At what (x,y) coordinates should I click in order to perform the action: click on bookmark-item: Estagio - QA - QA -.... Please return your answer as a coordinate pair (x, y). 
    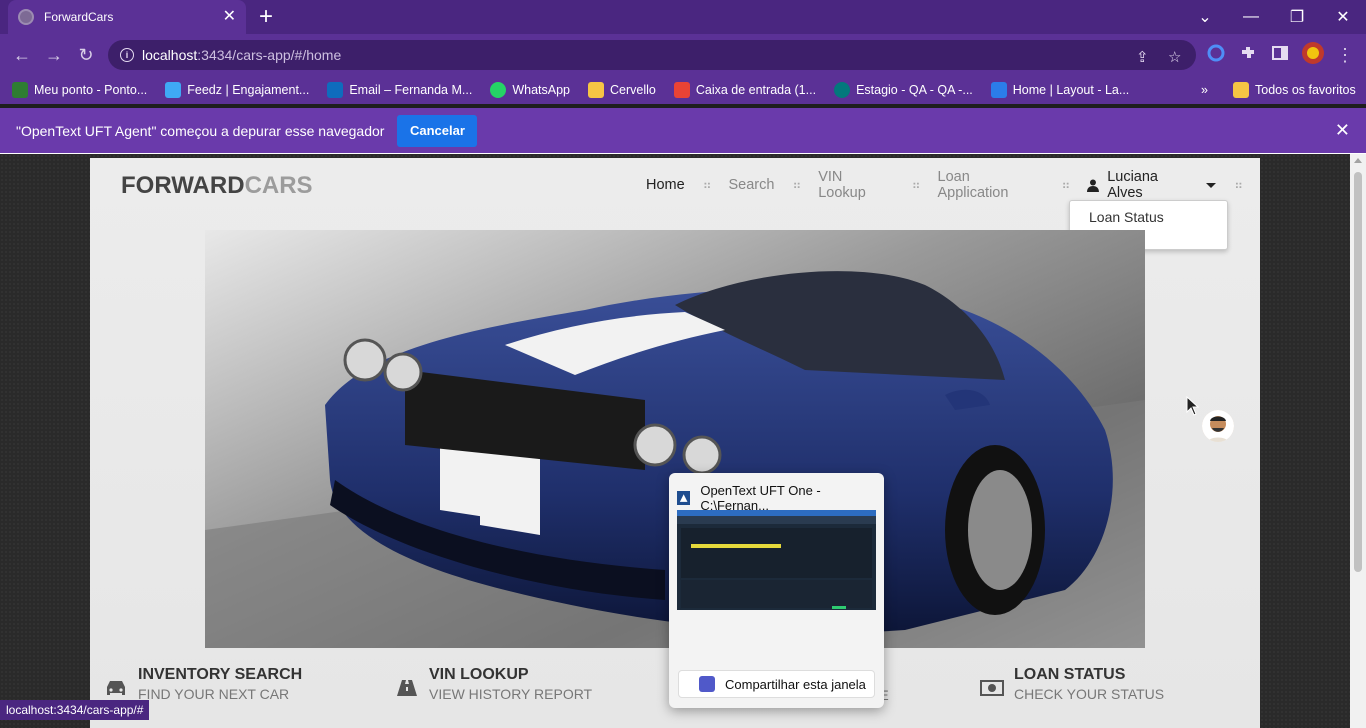
    Looking at the image, I should click on (903, 90).